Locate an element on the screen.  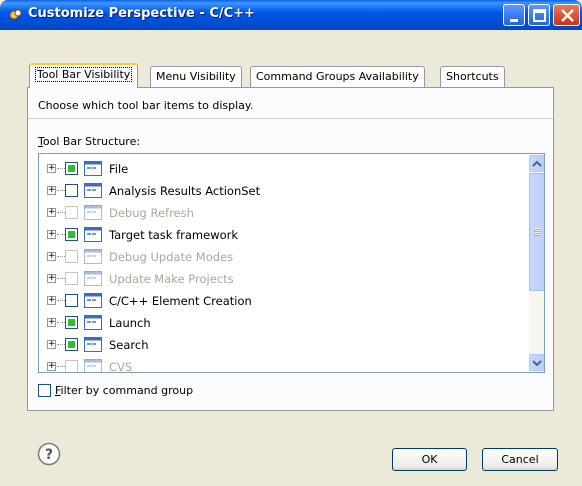
tab-command-groups-availability: Command Groups Availability is located at coordinates (337, 76).